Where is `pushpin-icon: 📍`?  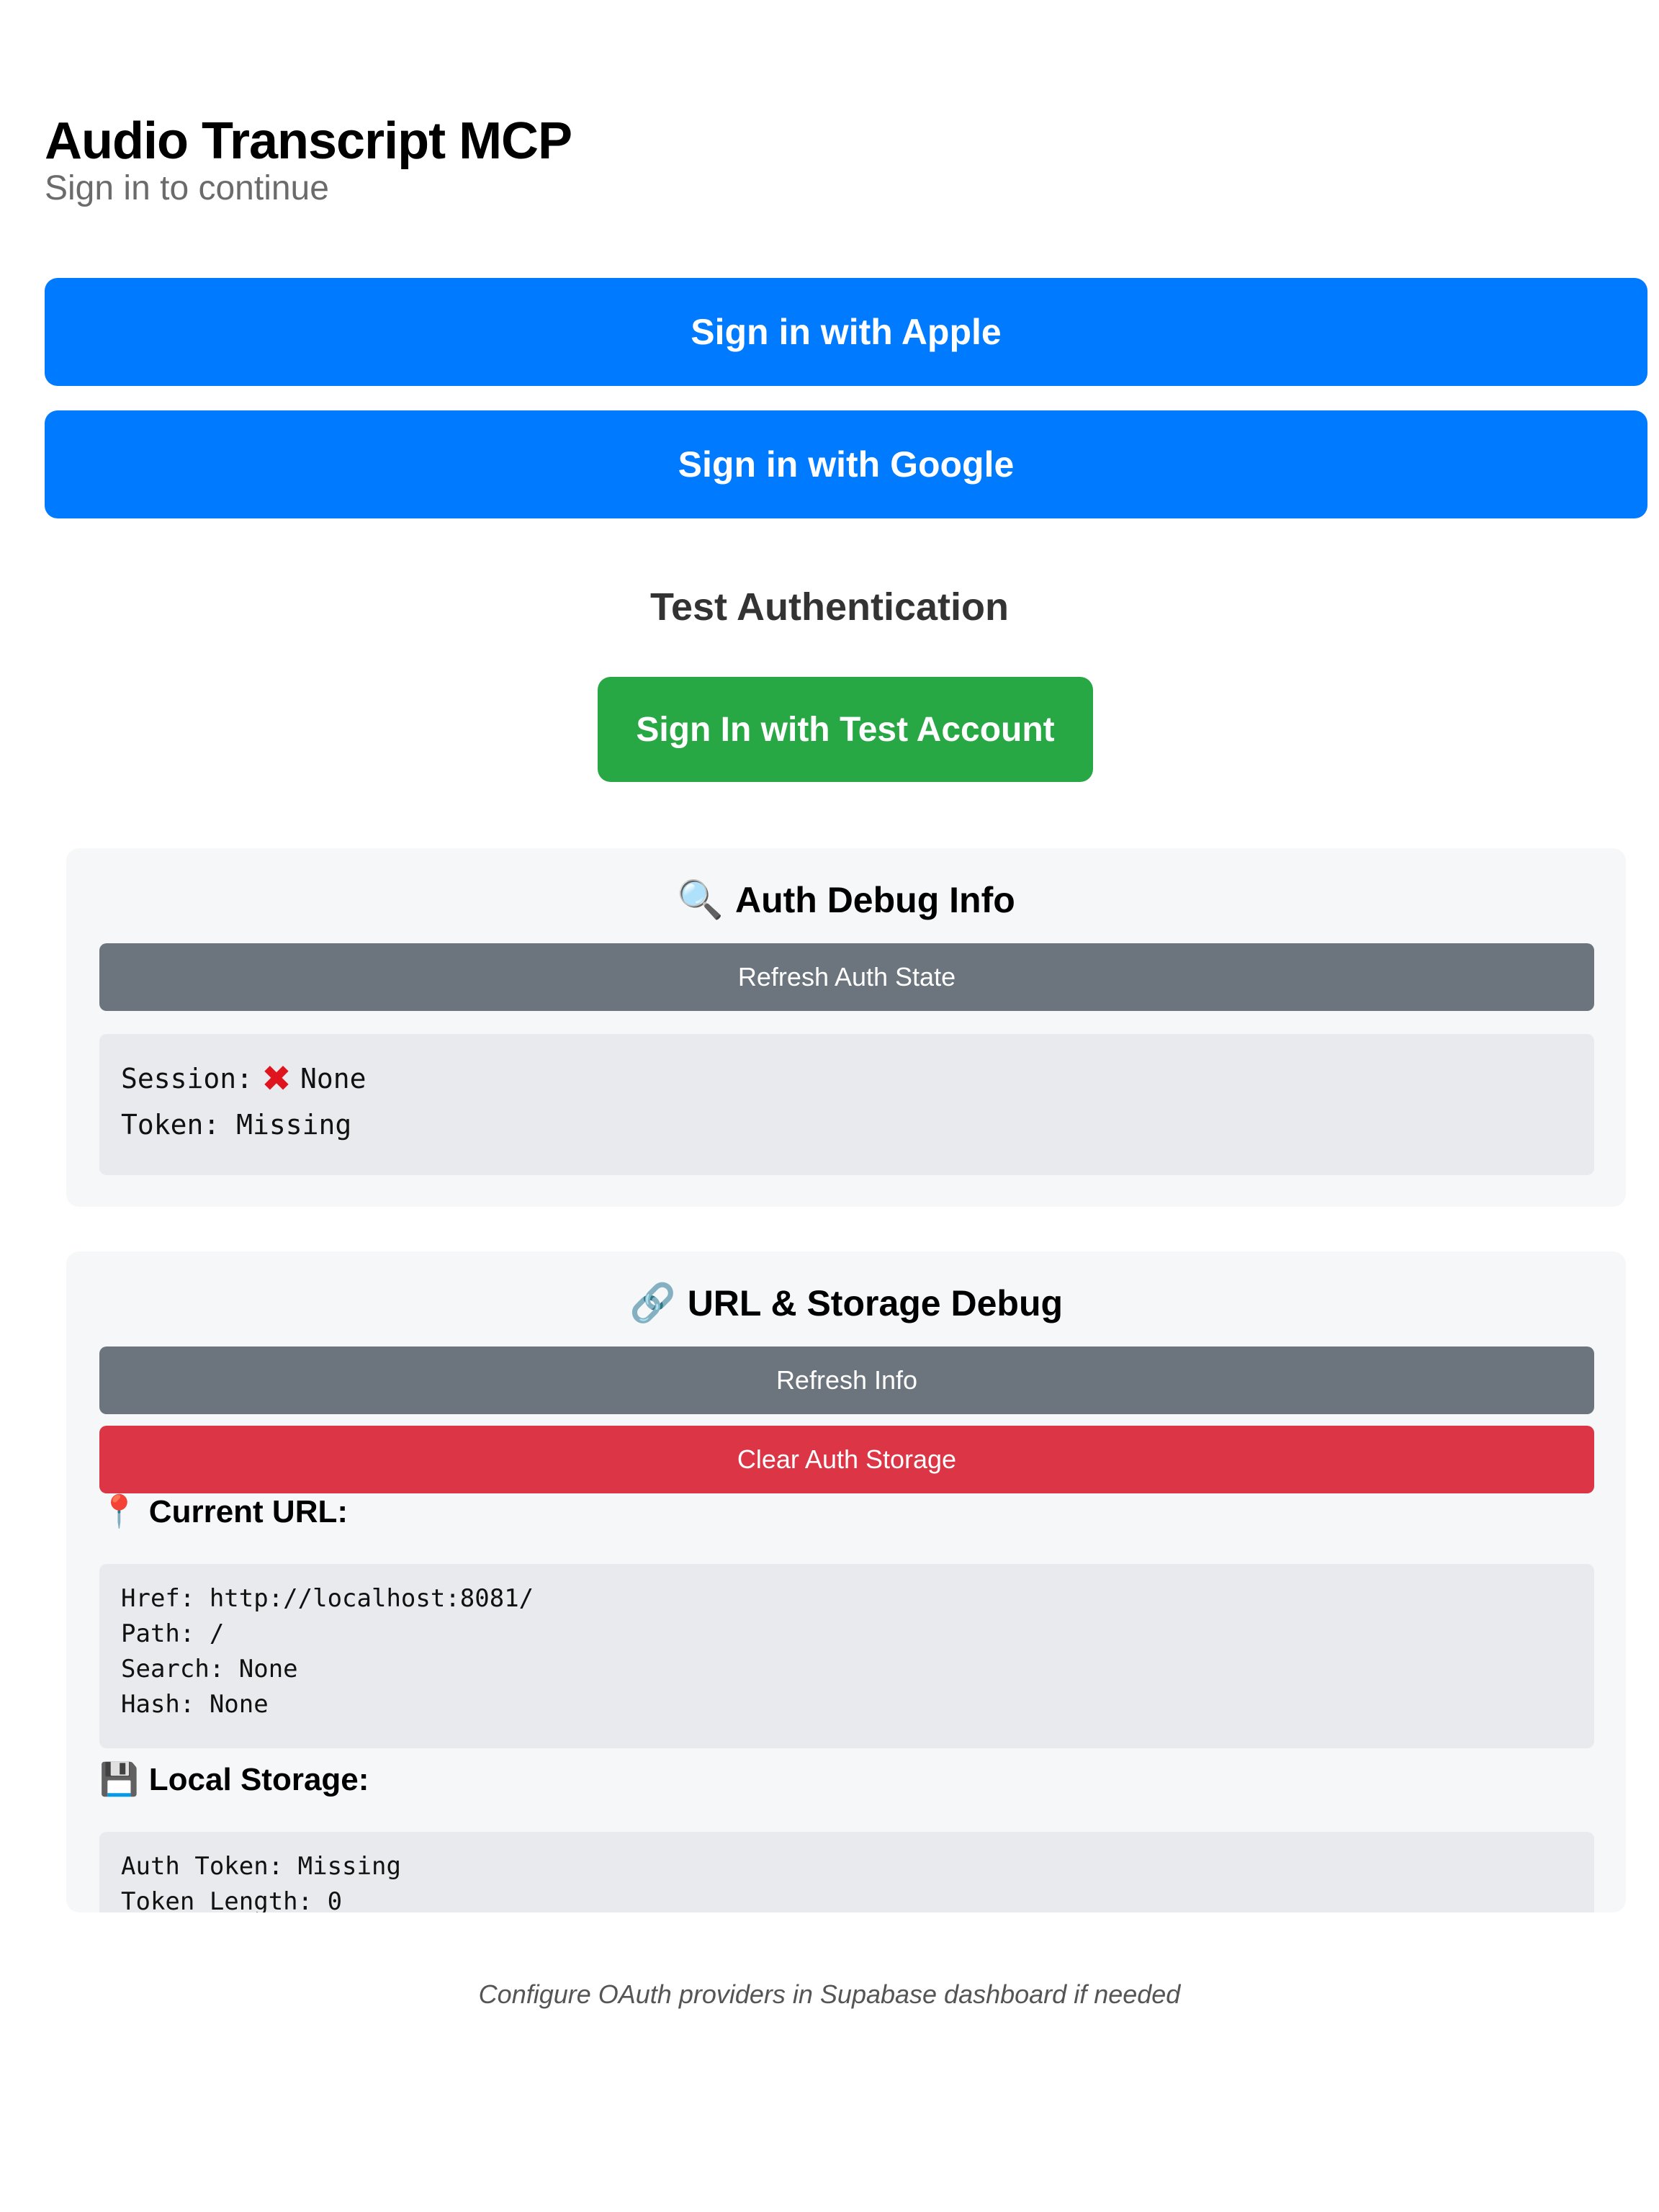
pushpin-icon: 📍 is located at coordinates (119, 1512).